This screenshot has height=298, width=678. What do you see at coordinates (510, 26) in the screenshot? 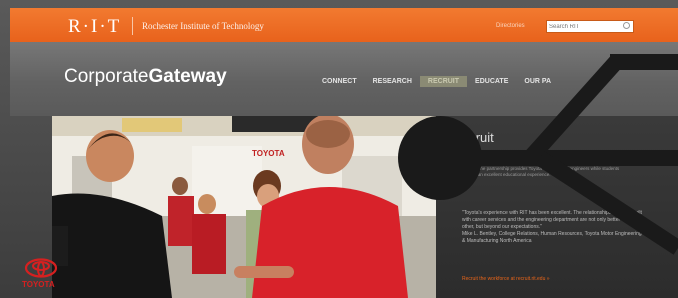
I see `directories-link: Directories` at bounding box center [510, 26].